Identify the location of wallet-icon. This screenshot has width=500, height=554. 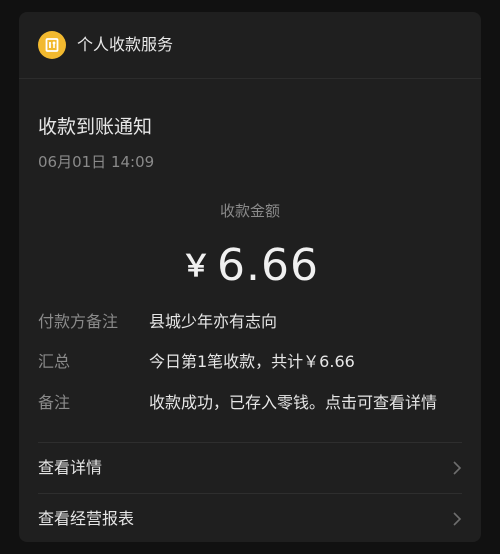
(52, 45).